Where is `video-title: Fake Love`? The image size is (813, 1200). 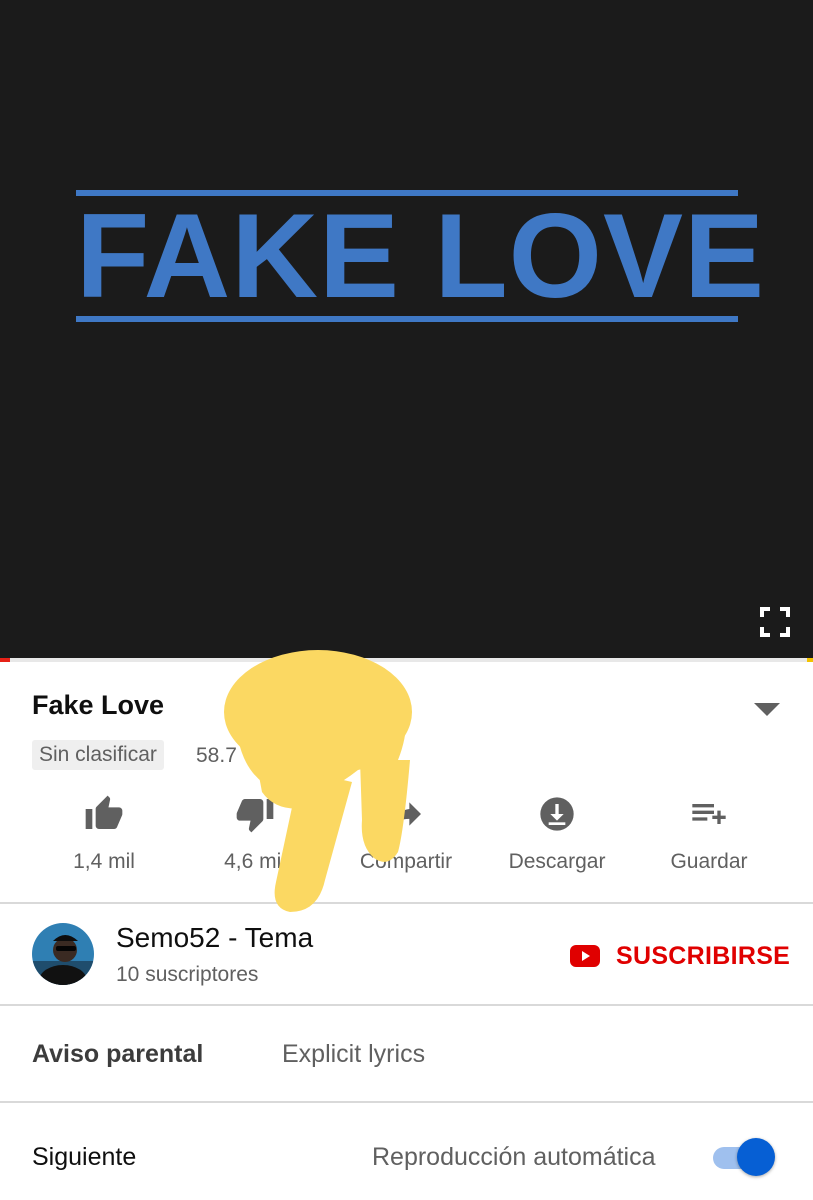 video-title: Fake Love is located at coordinates (98, 705).